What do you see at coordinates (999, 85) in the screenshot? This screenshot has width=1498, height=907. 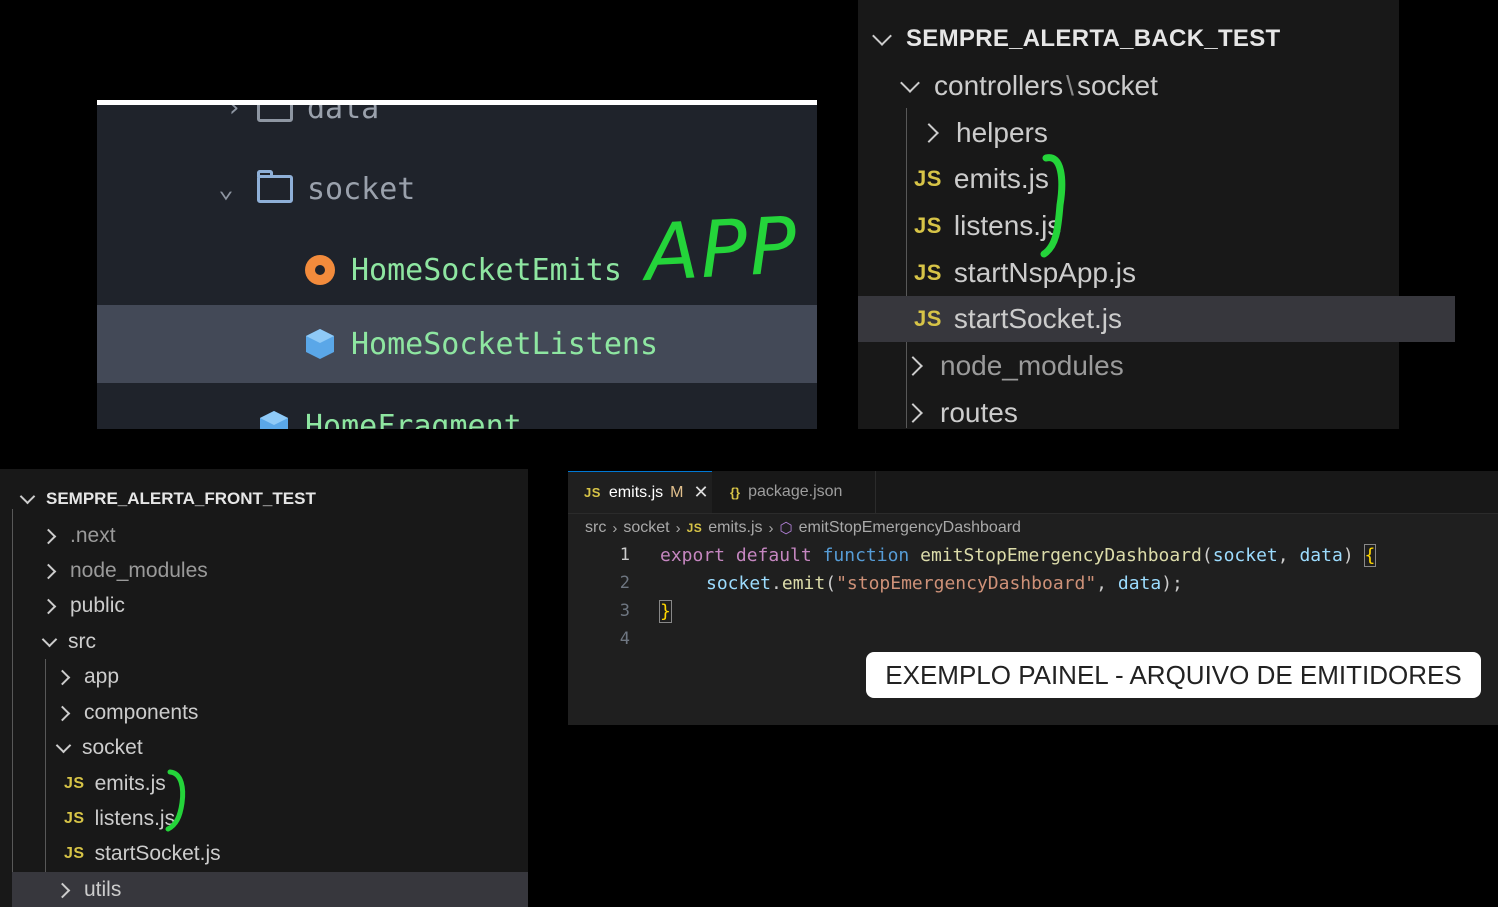 I see `tree-item-label: controllers` at bounding box center [999, 85].